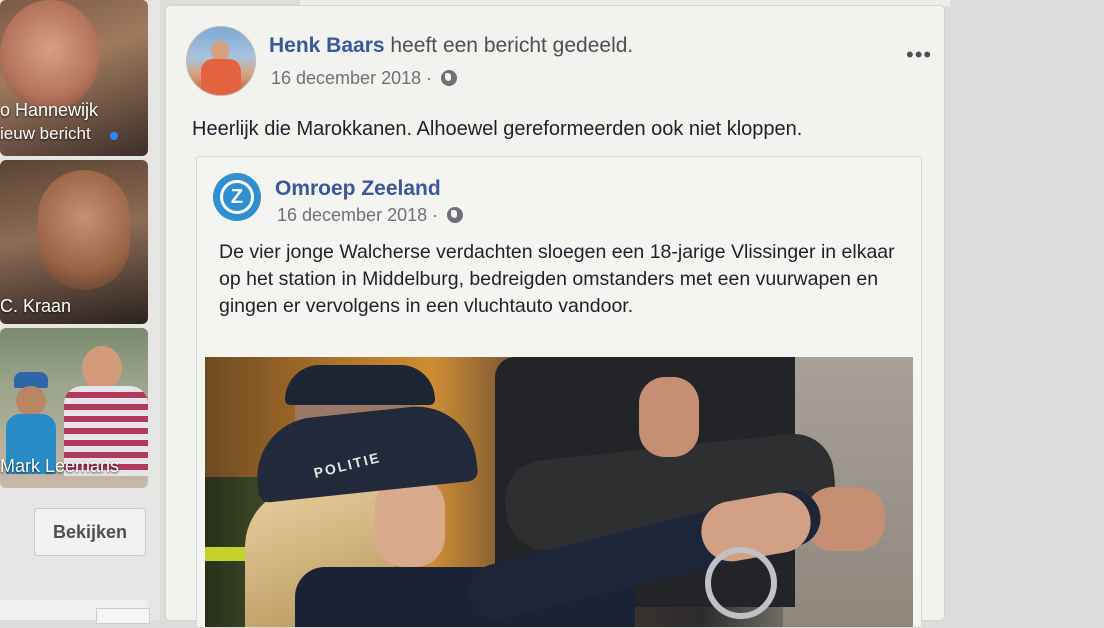  Describe the element at coordinates (221, 61) in the screenshot. I see `author-avatar` at that location.